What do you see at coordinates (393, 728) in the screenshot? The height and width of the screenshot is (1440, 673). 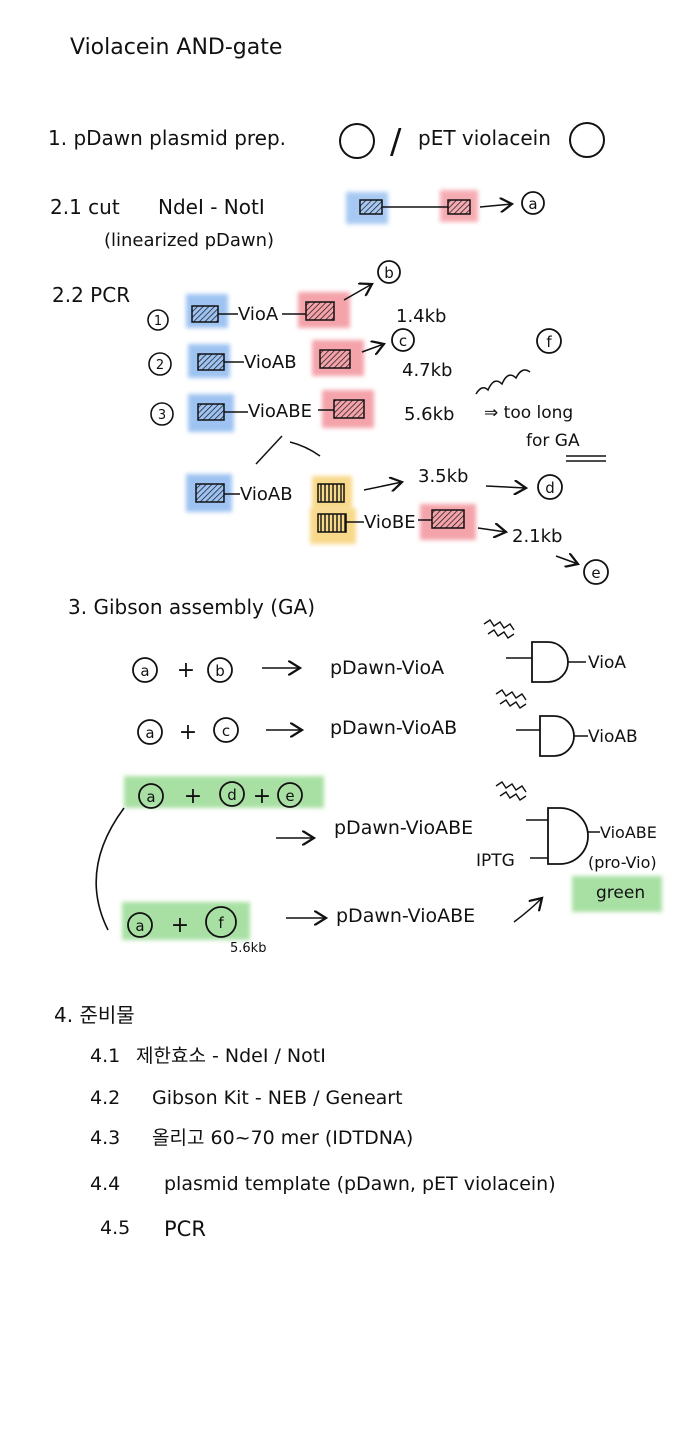 I see `product-label: pDawn-VioAB` at bounding box center [393, 728].